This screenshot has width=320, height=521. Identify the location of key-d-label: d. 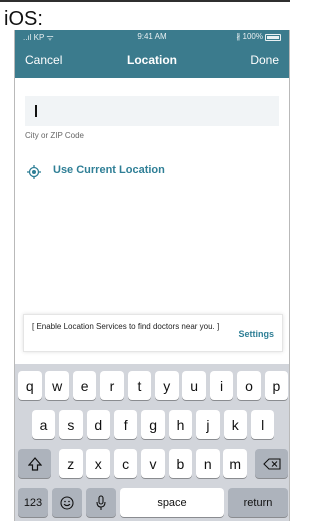
(98, 424).